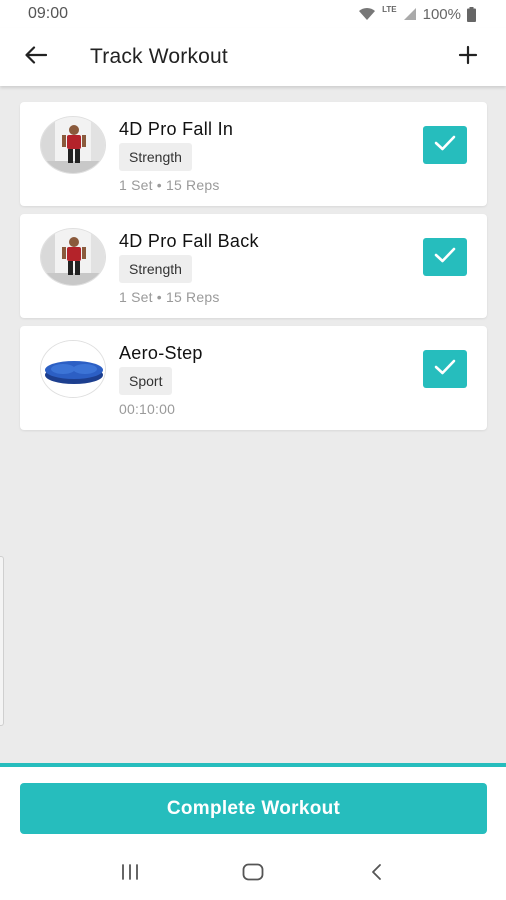 This screenshot has height=900, width=506. I want to click on wifi-icon, so click(367, 14).